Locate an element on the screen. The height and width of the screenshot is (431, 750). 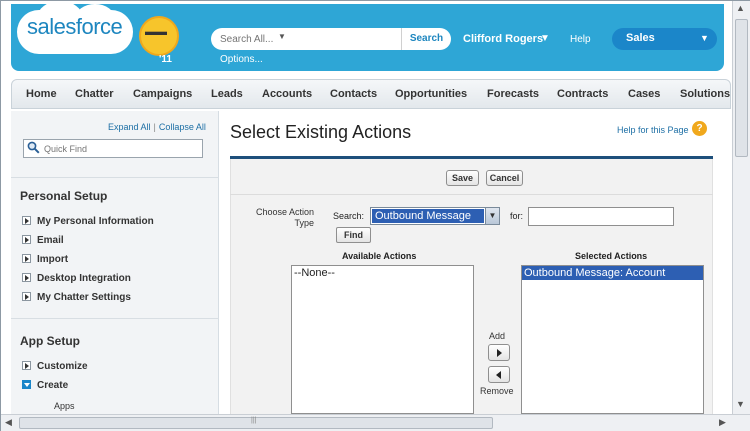
add-button is located at coordinates (499, 352).